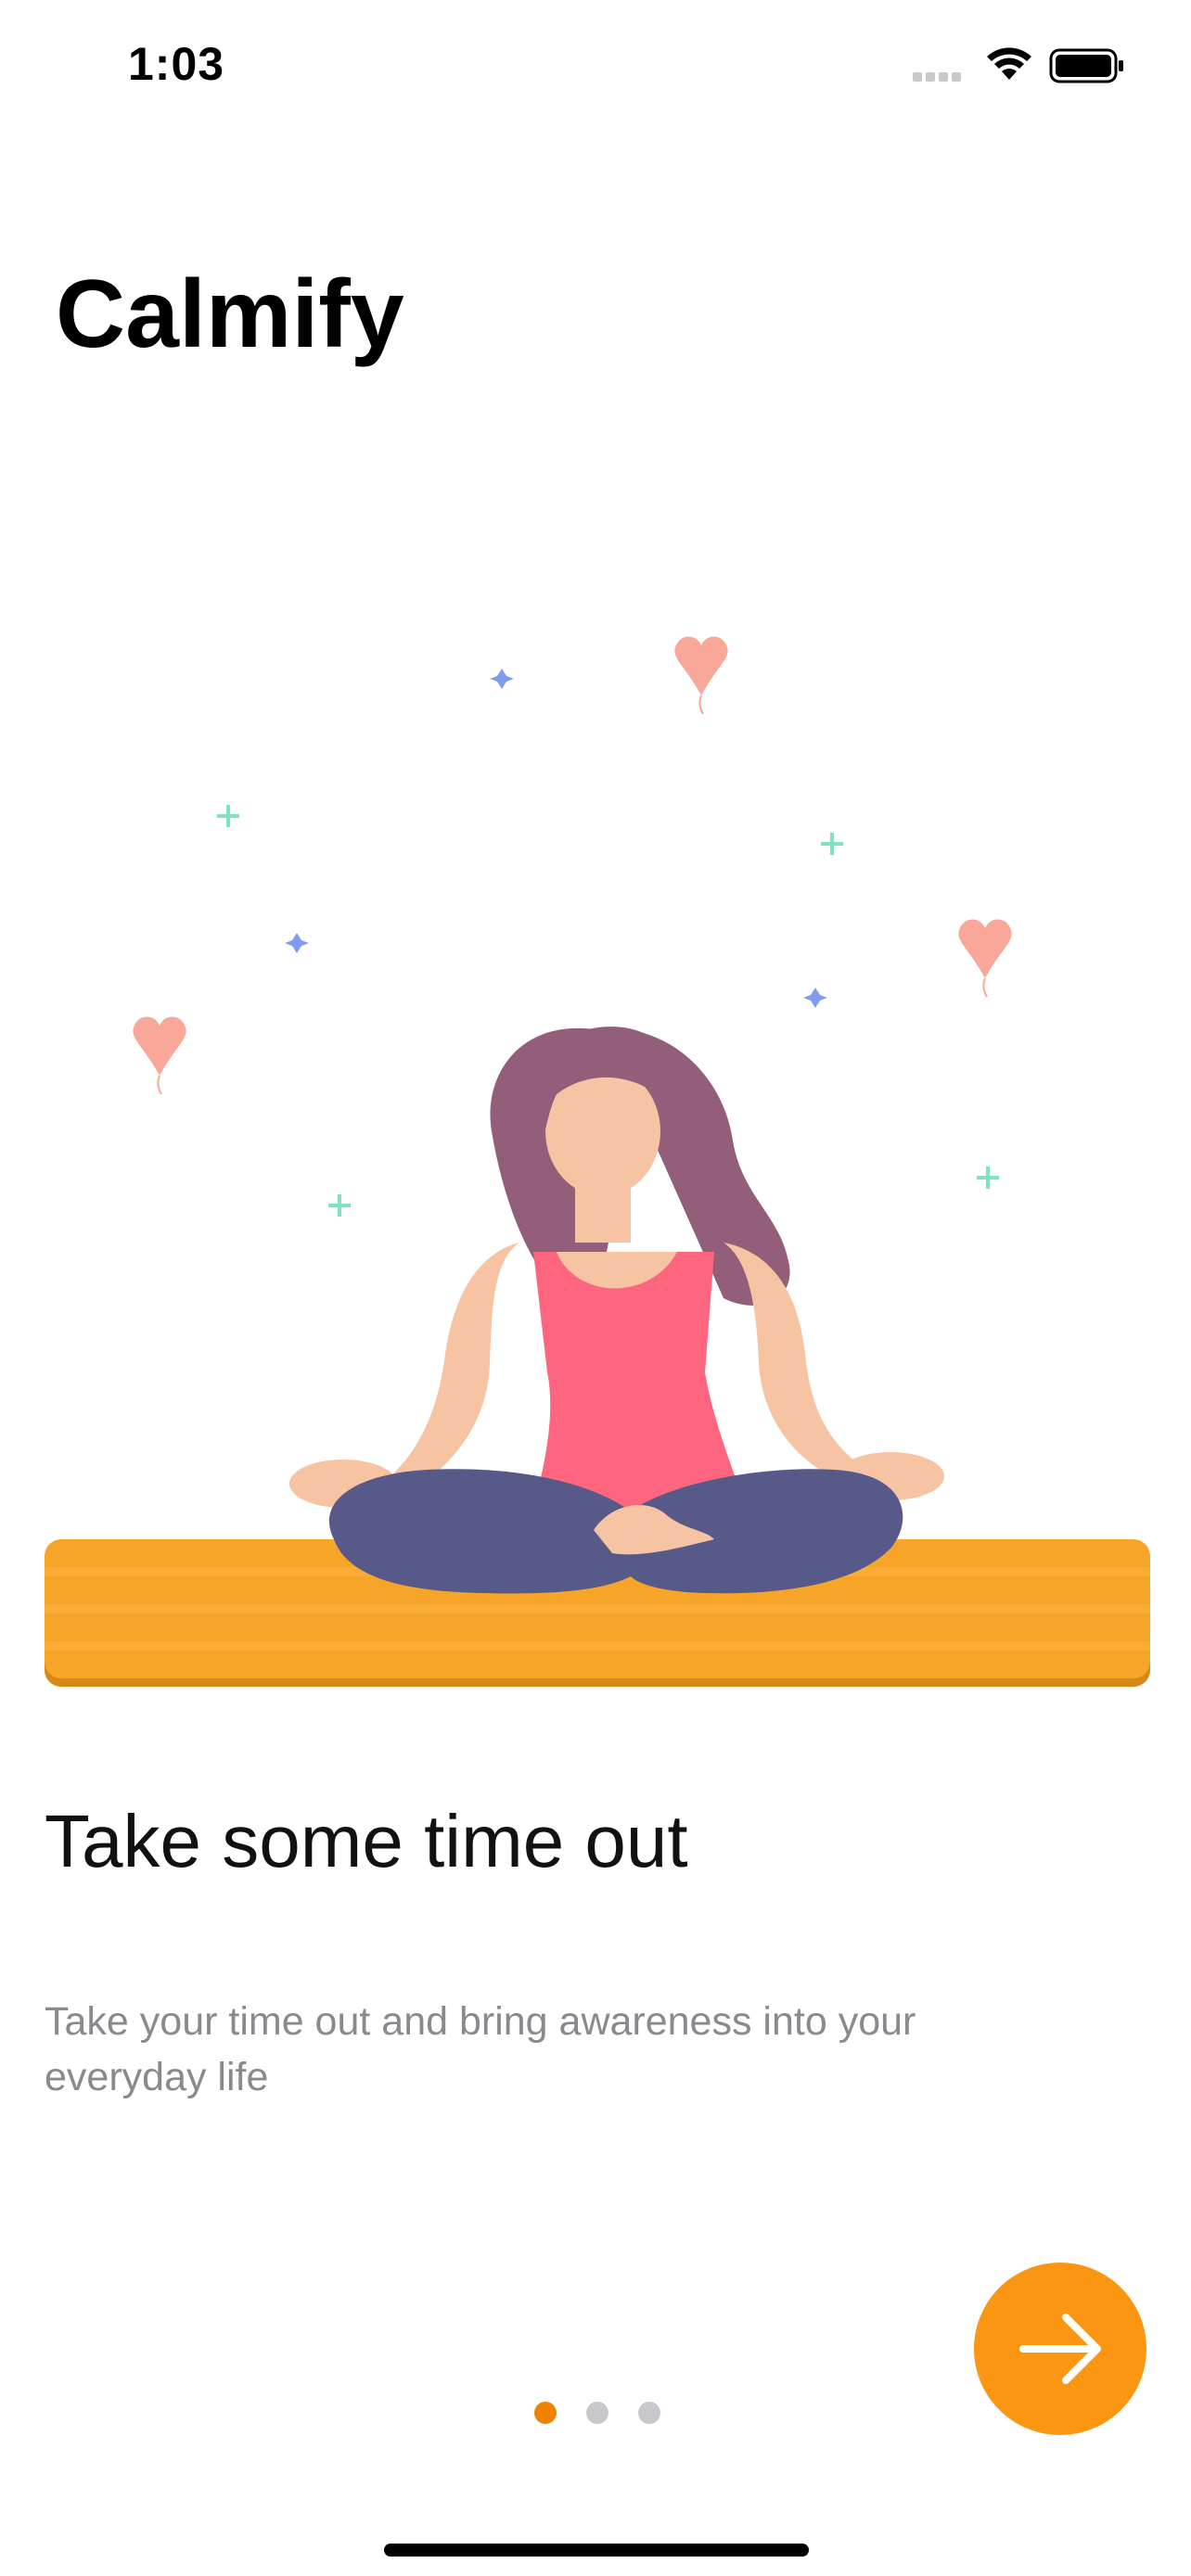 The image size is (1191, 2576). Describe the element at coordinates (177, 64) in the screenshot. I see `status-time: 1:03` at that location.